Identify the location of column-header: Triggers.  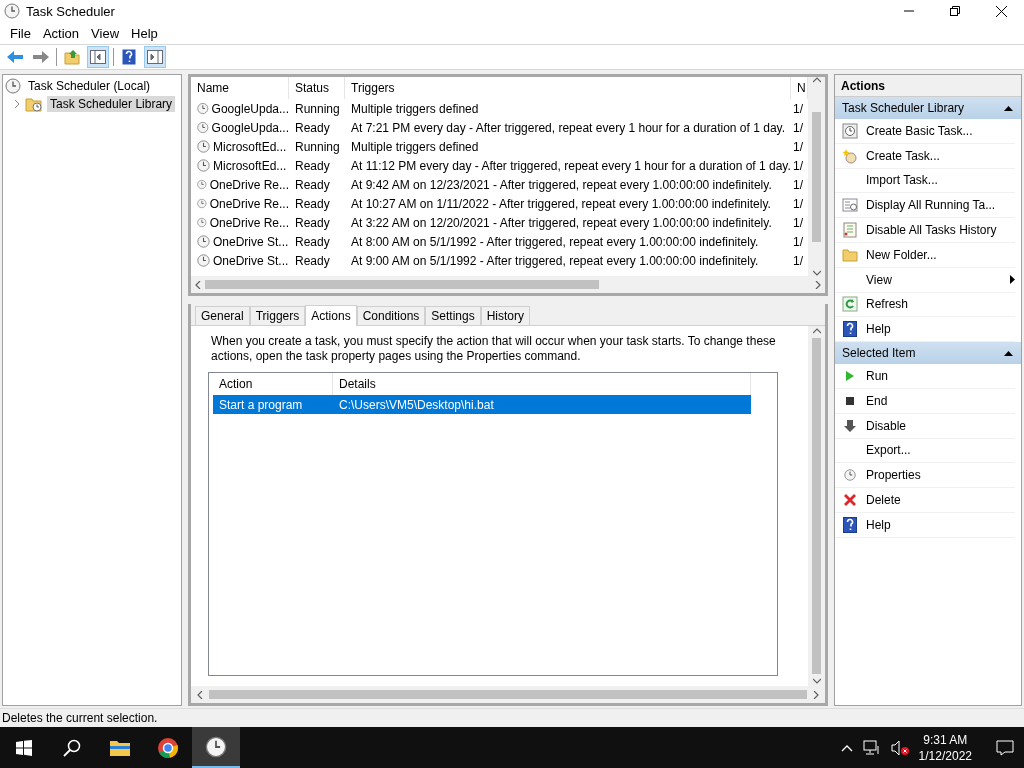
(568, 88).